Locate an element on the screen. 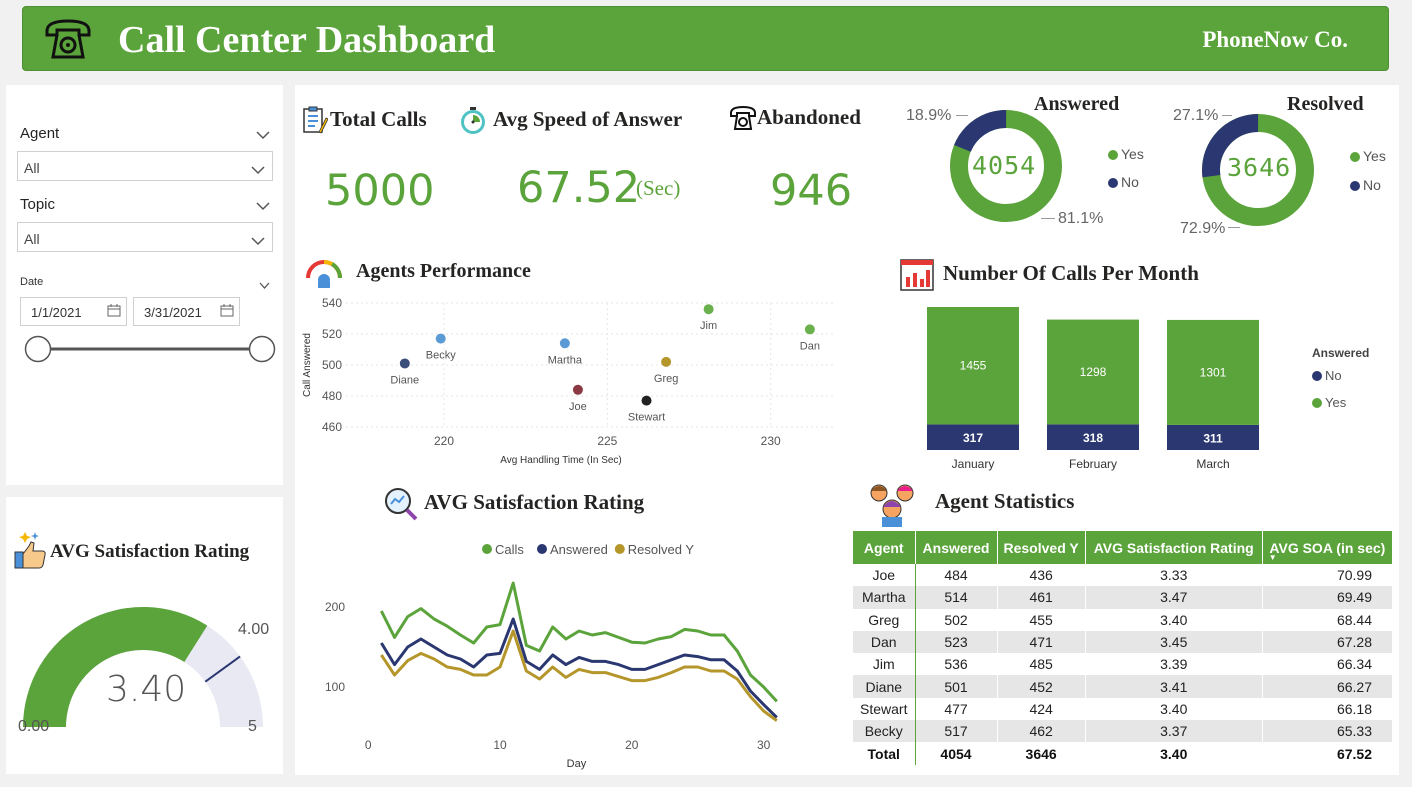 This screenshot has width=1412, height=787. resolved-legend-no: No is located at coordinates (1365, 185).